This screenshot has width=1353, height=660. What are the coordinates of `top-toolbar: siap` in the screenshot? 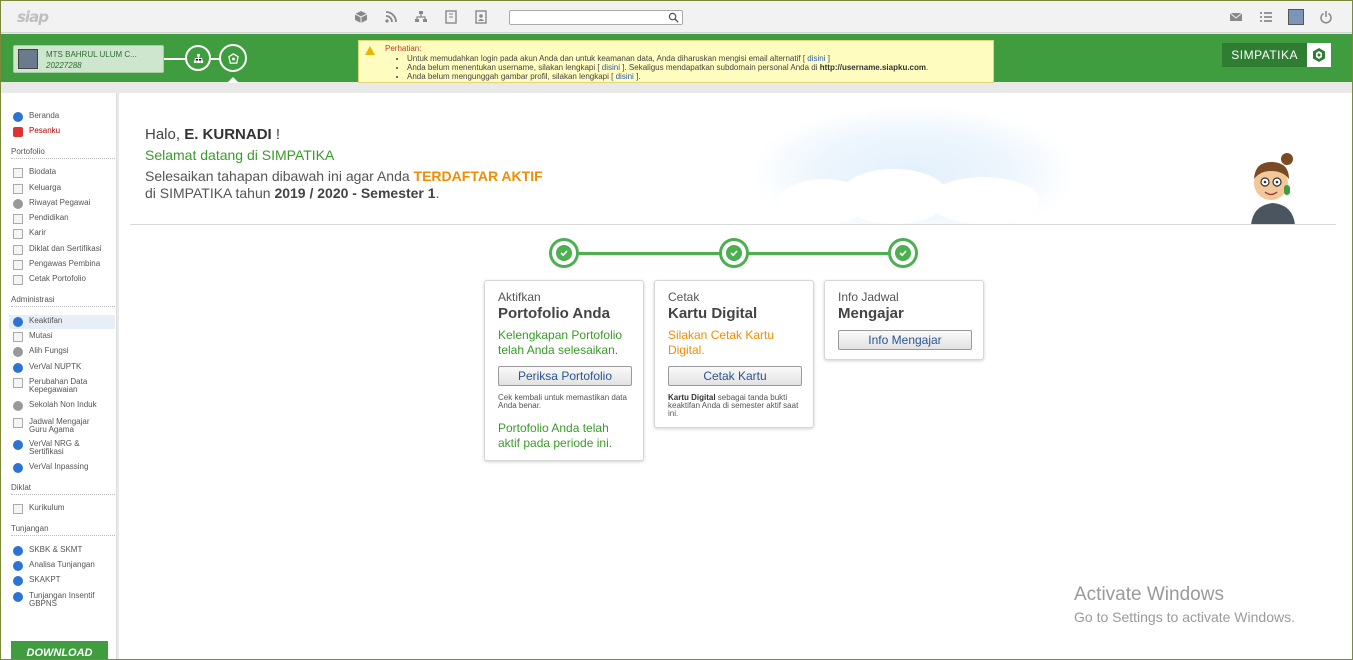 It's located at (676, 17).